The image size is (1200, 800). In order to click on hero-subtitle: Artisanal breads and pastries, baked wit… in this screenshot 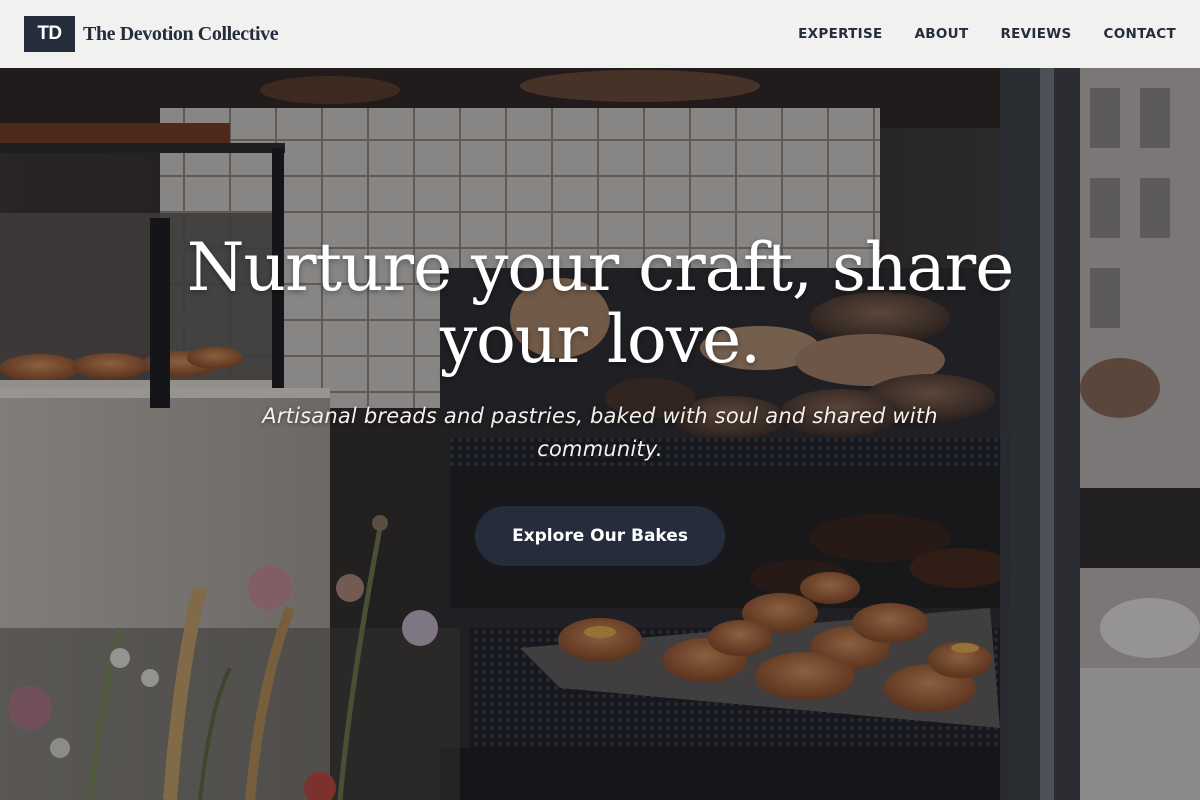, I will do `click(600, 432)`.